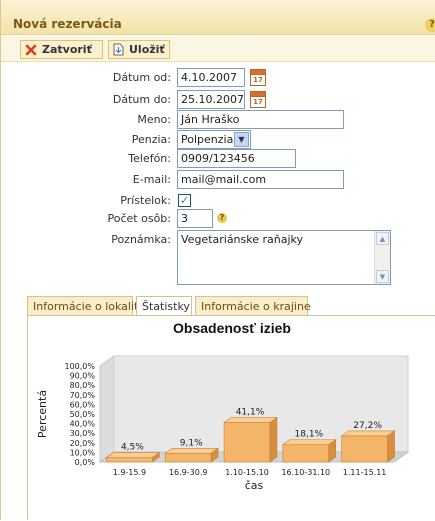 This screenshot has height=521, width=435. Describe the element at coordinates (211, 77) in the screenshot. I see `date-from-field: 4.10.2007` at that location.